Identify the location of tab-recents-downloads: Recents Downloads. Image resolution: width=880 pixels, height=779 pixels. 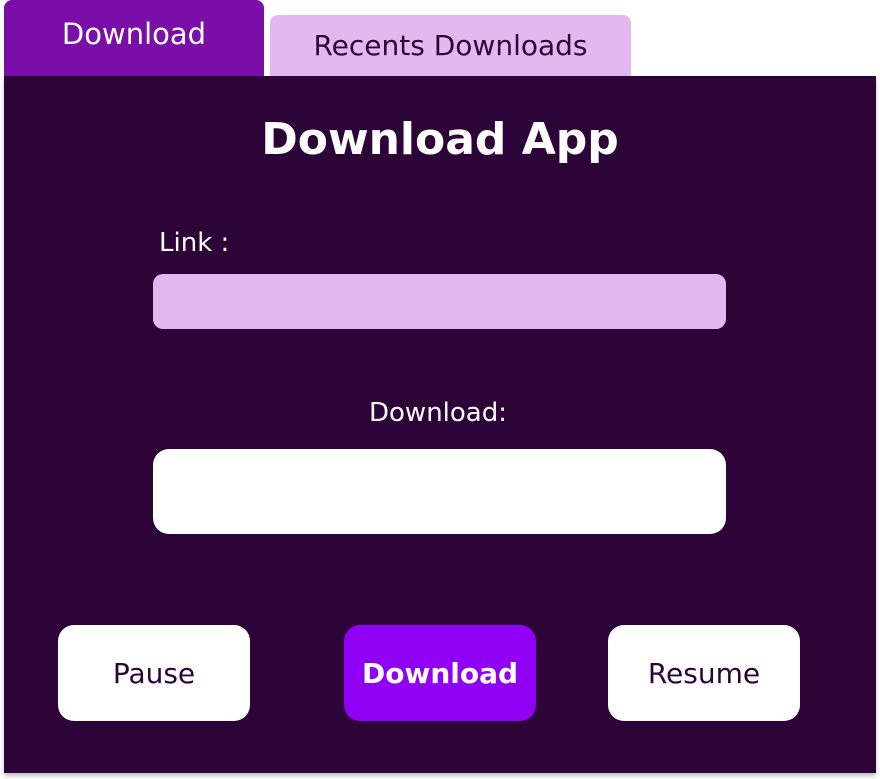
(450, 45).